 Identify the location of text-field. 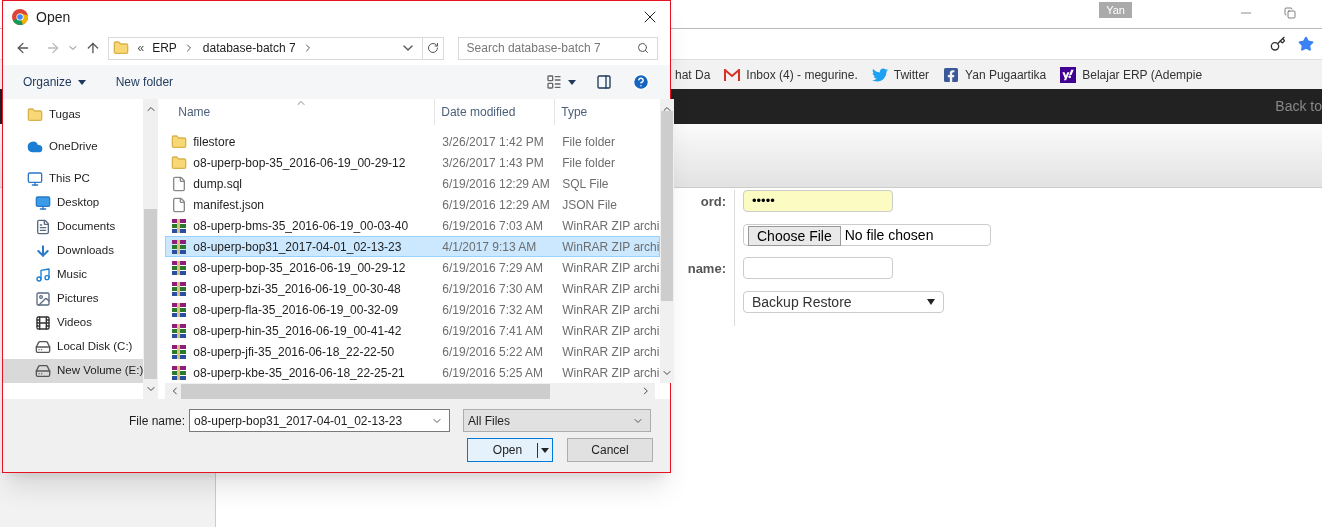
(818, 268).